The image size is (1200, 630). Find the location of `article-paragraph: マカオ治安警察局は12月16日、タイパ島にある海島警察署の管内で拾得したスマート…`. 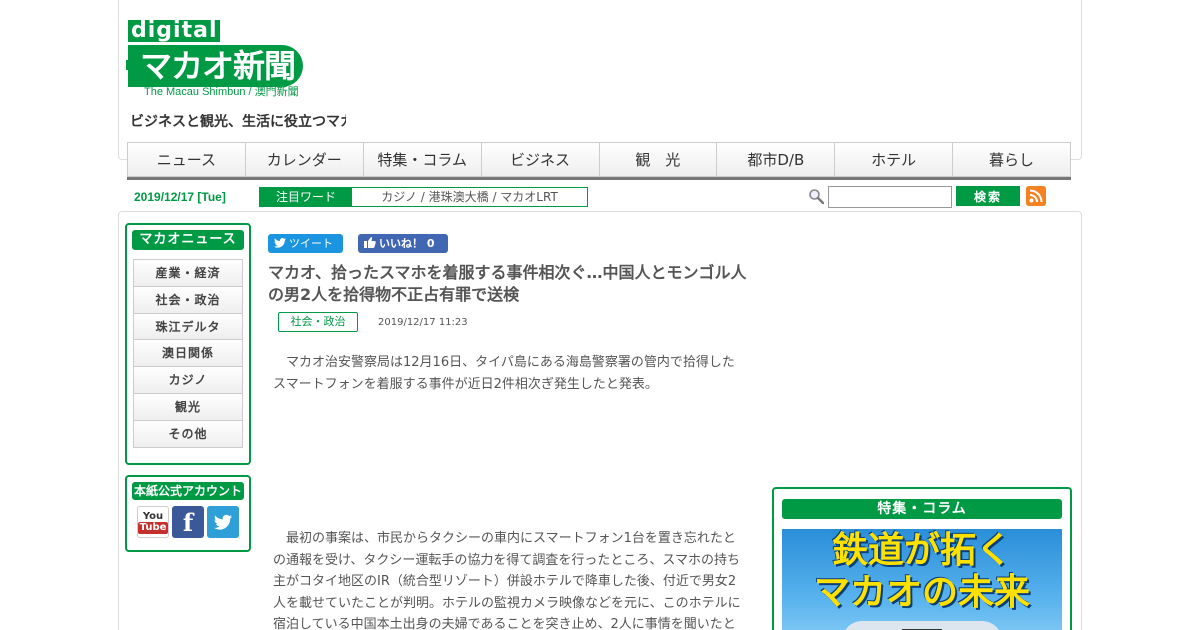

article-paragraph: マカオ治安警察局は12月16日、タイパ島にある海島警察署の管内で拾得したスマート… is located at coordinates (504, 373).